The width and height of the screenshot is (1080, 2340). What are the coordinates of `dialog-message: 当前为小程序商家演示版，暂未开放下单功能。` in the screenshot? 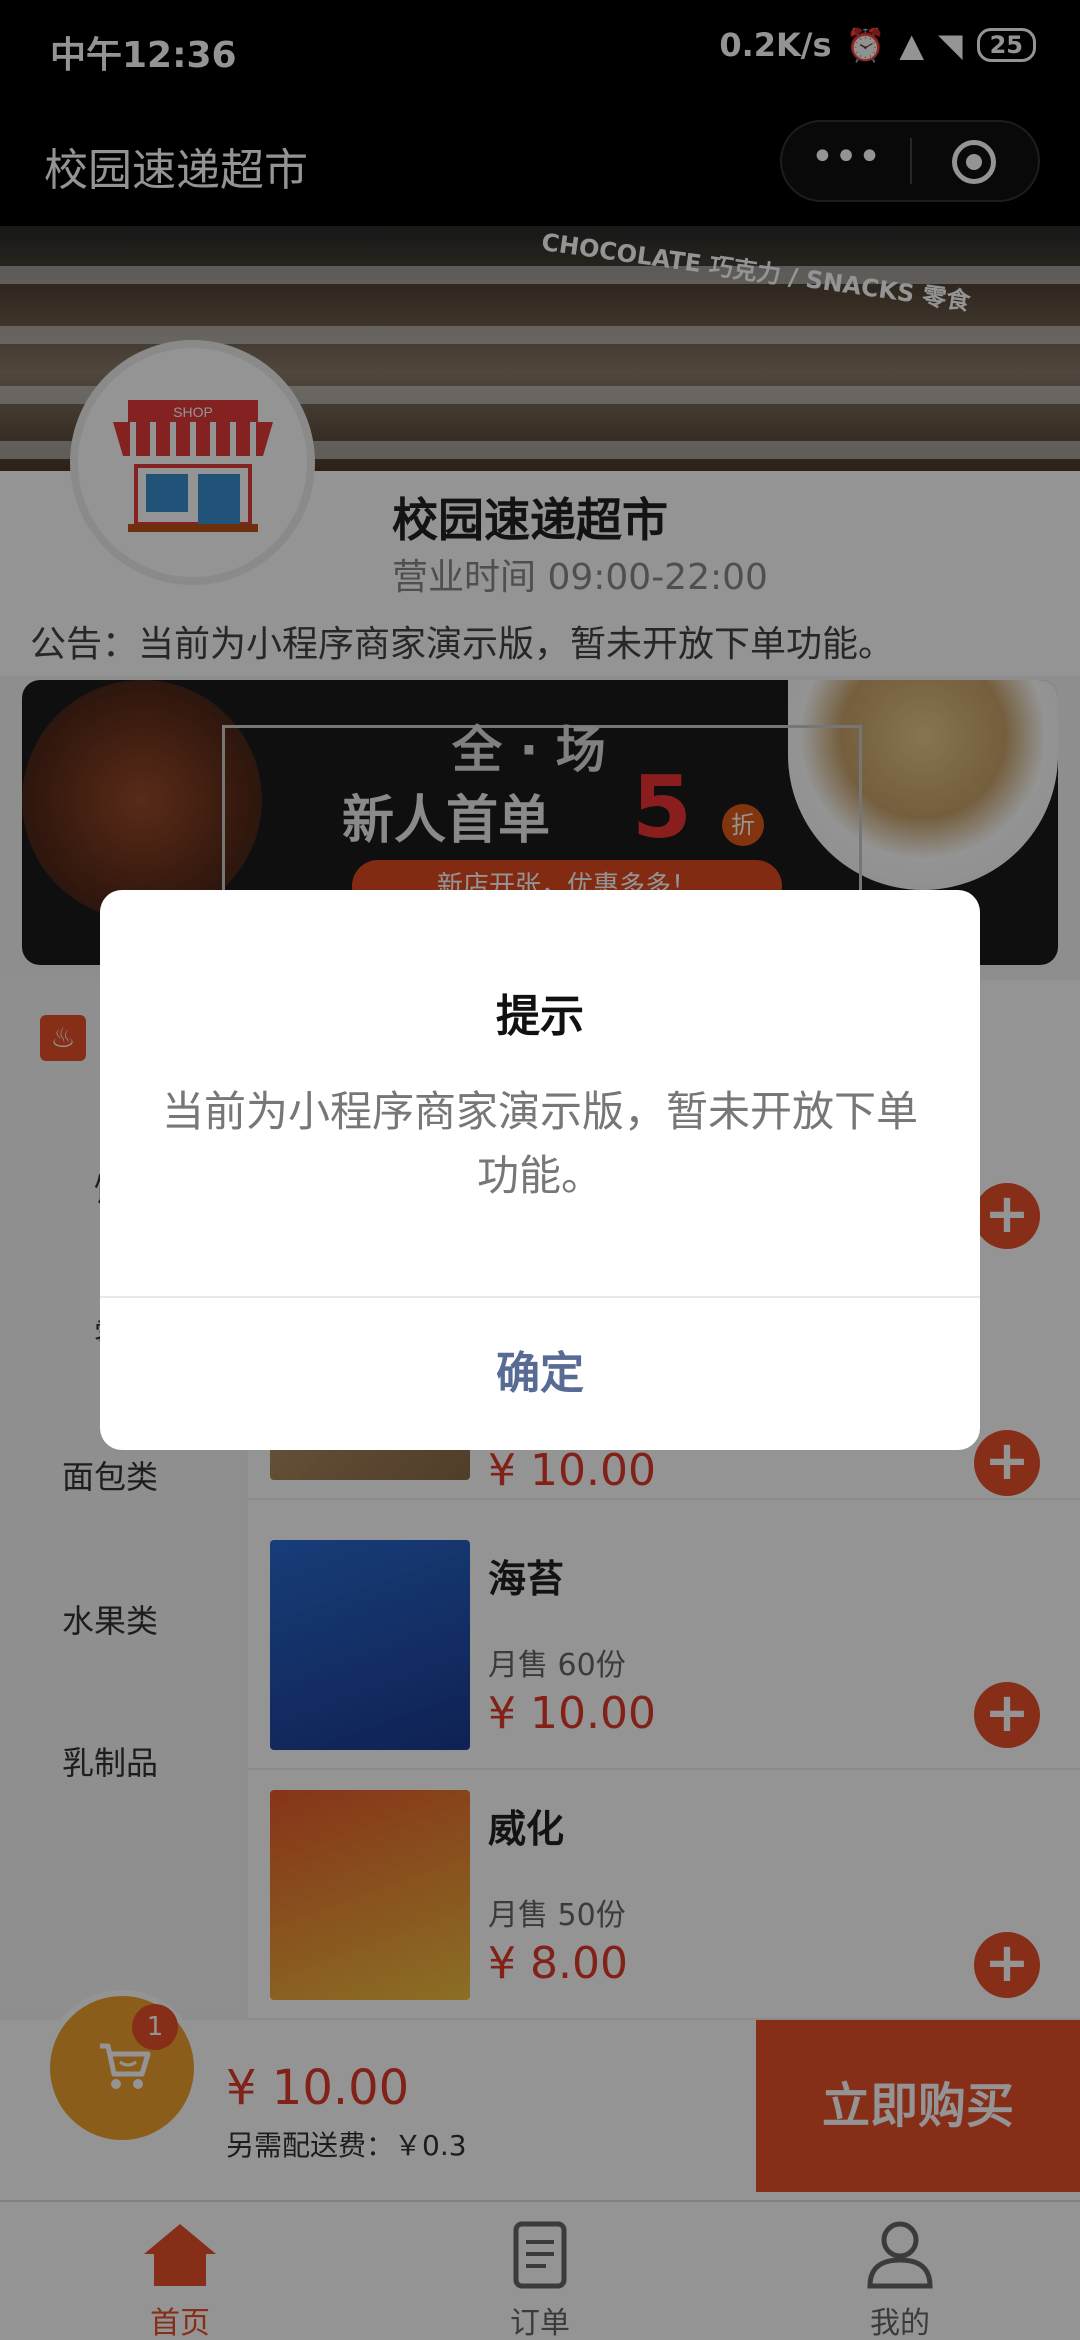 It's located at (539, 1143).